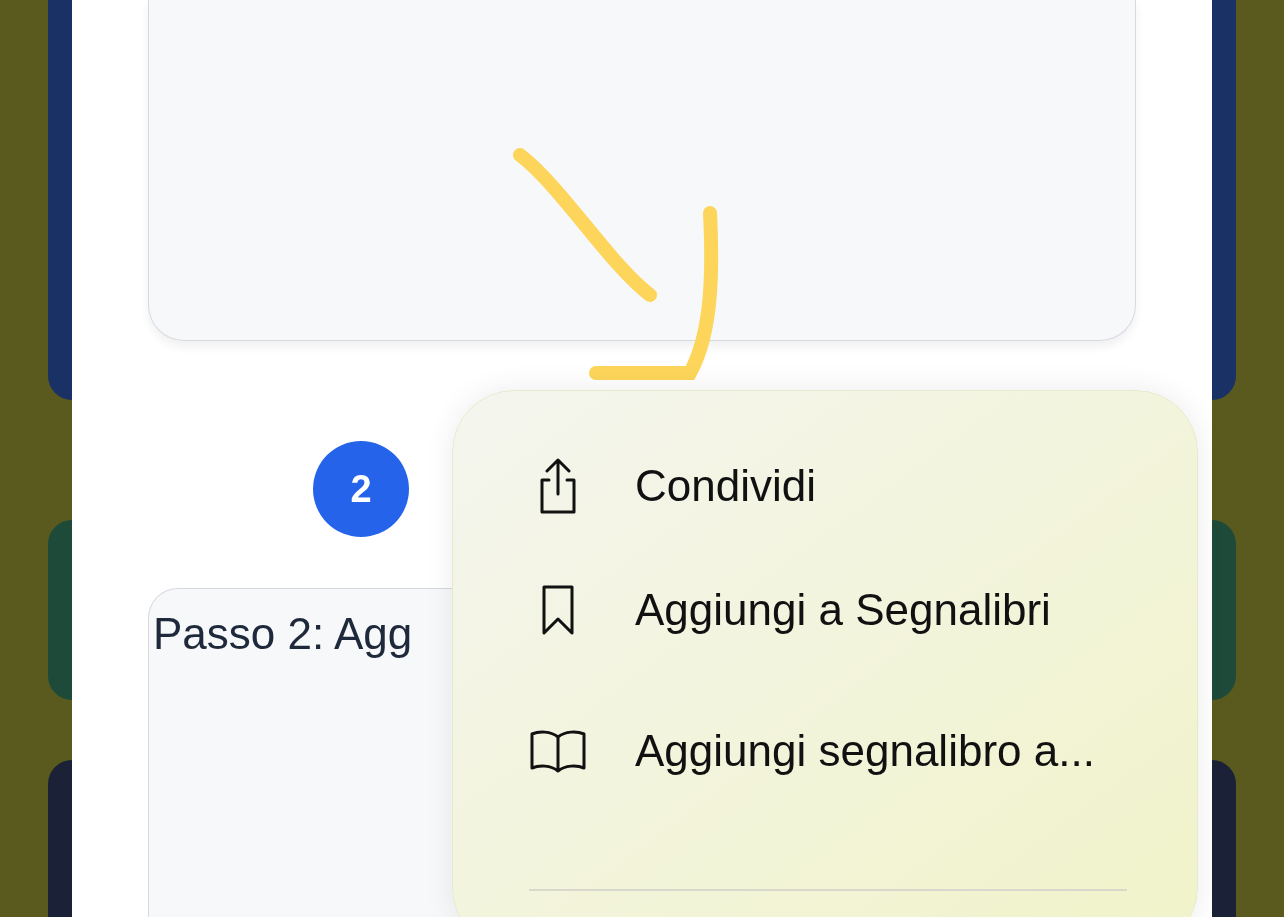 The width and height of the screenshot is (1284, 917). What do you see at coordinates (558, 610) in the screenshot?
I see `bookmark-icon` at bounding box center [558, 610].